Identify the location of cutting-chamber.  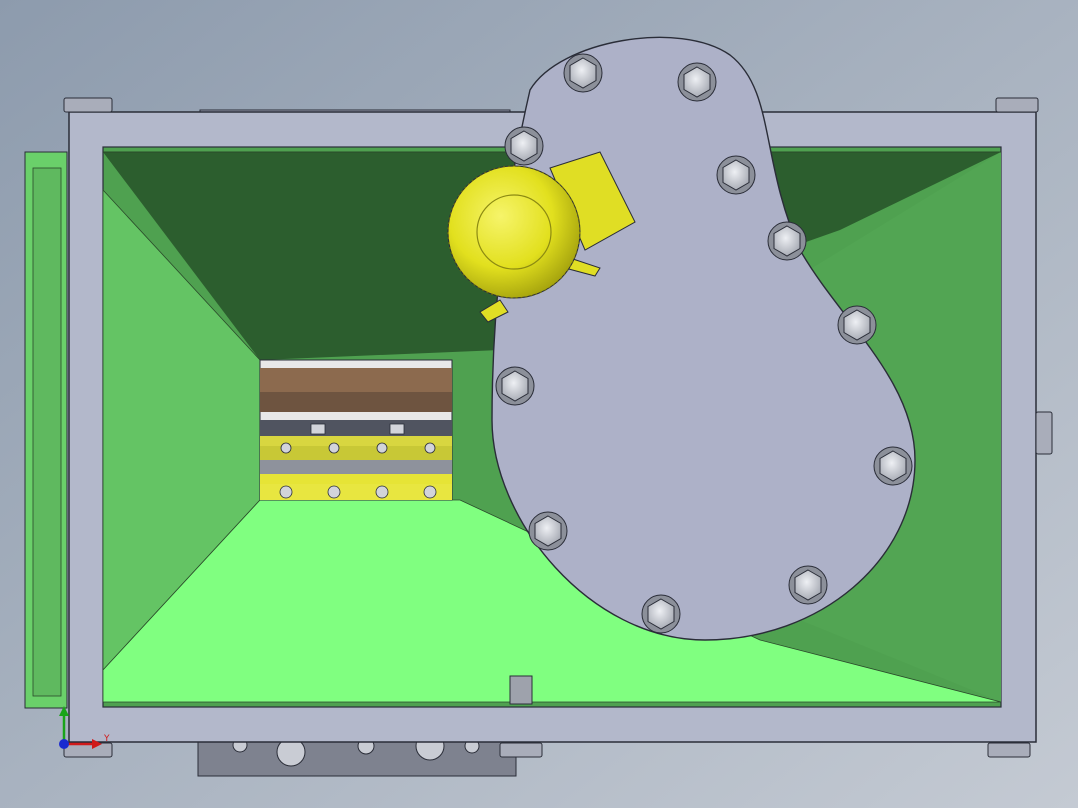
(356, 430).